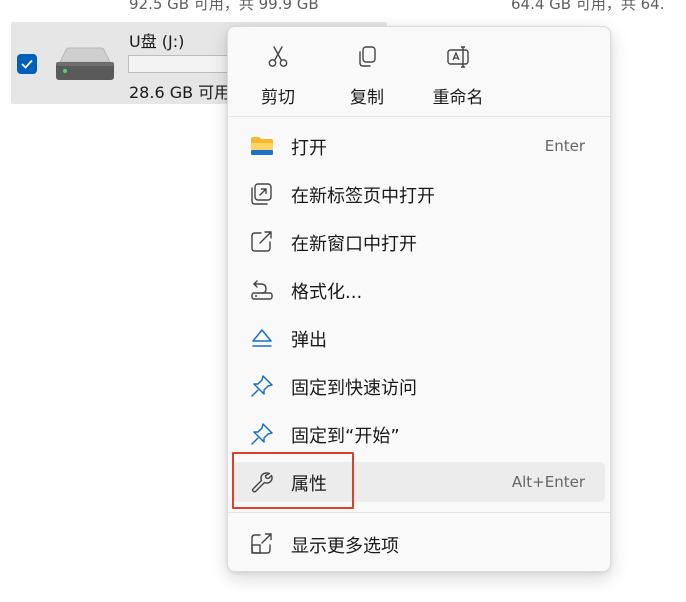 The image size is (686, 602). What do you see at coordinates (367, 98) in the screenshot?
I see `copy-label: 复制` at bounding box center [367, 98].